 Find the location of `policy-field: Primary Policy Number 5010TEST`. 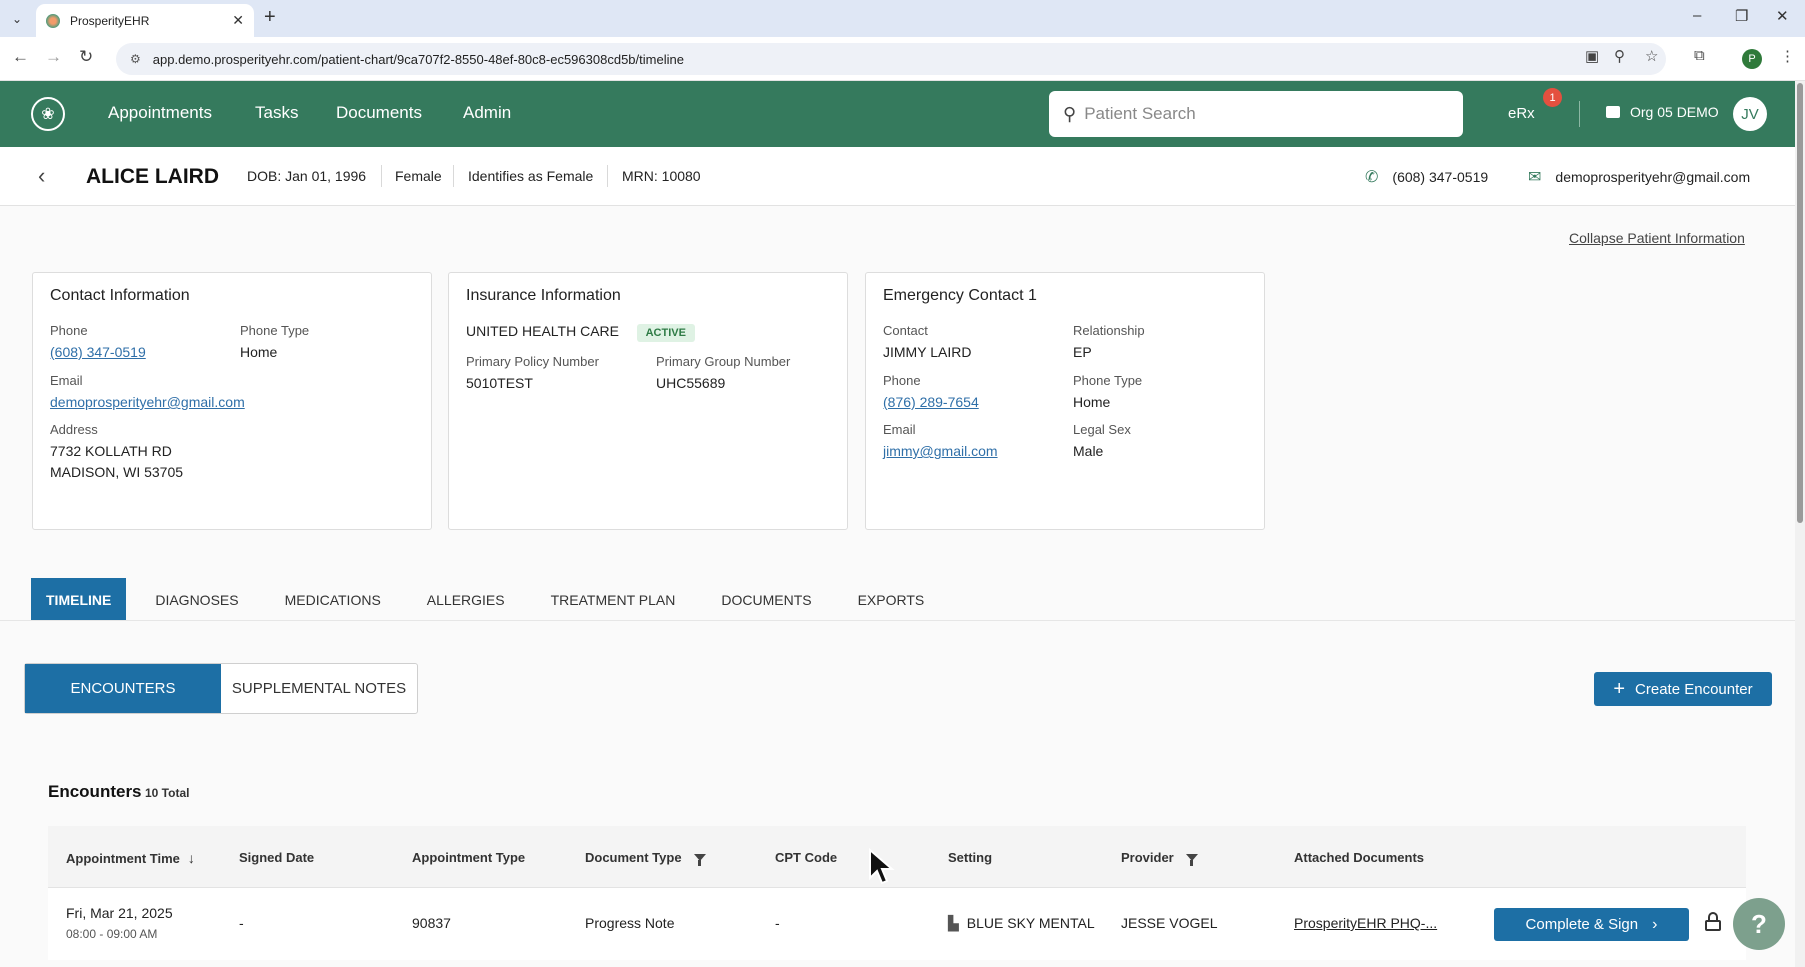

policy-field: Primary Policy Number 5010TEST is located at coordinates (532, 374).